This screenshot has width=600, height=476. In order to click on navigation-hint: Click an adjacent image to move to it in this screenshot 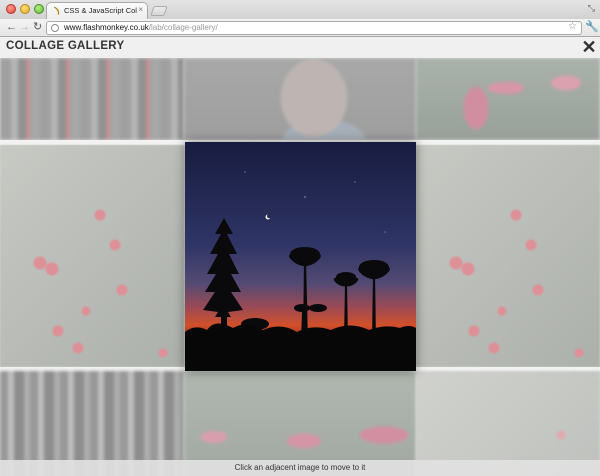, I will do `click(300, 467)`.